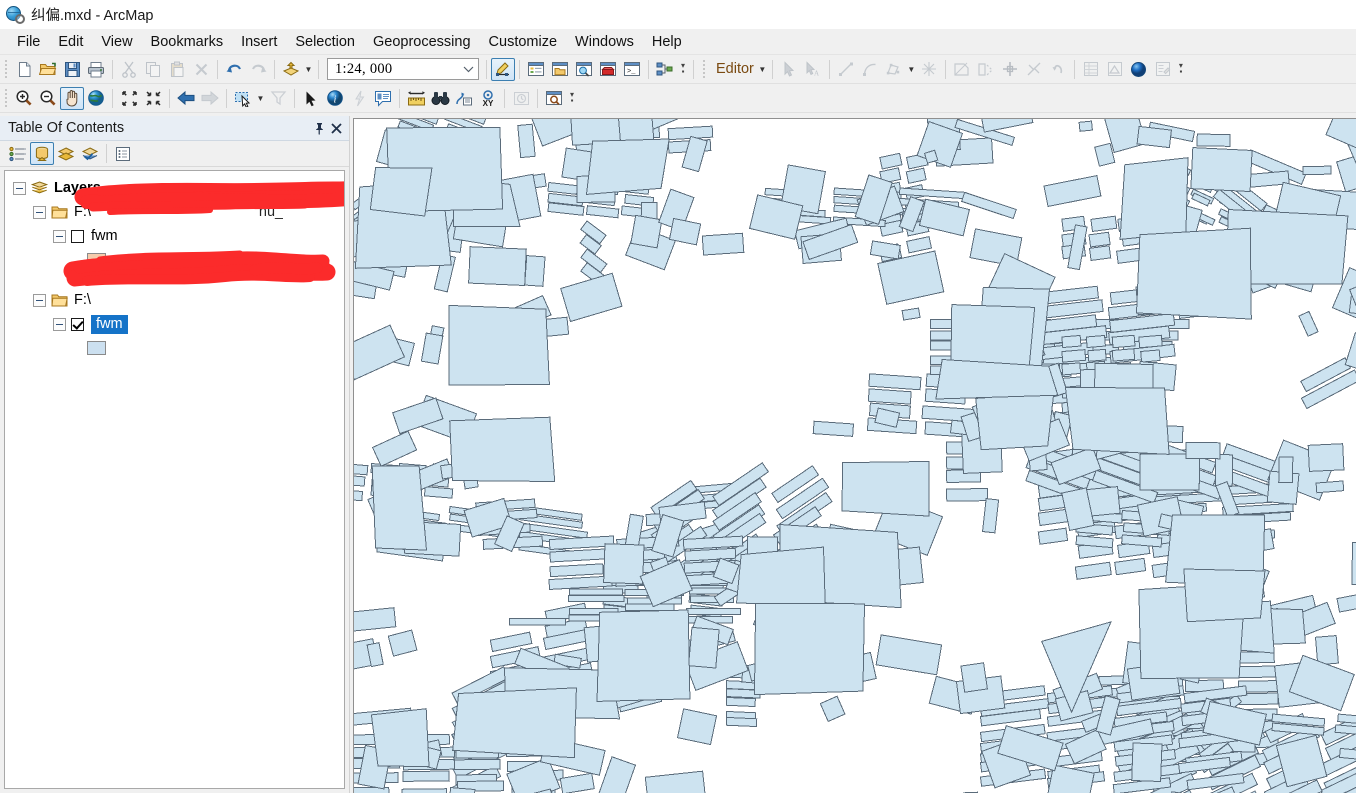 Image resolution: width=1356 pixels, height=793 pixels. What do you see at coordinates (870, 69) in the screenshot?
I see `arc-segment-icon` at bounding box center [870, 69].